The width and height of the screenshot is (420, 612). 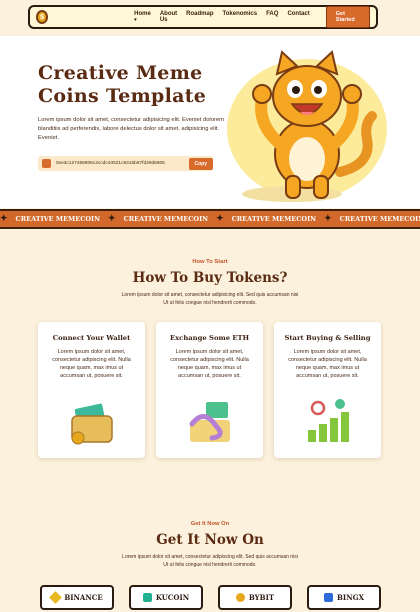 I want to click on menu-item-contact: Contact, so click(x=298, y=17).